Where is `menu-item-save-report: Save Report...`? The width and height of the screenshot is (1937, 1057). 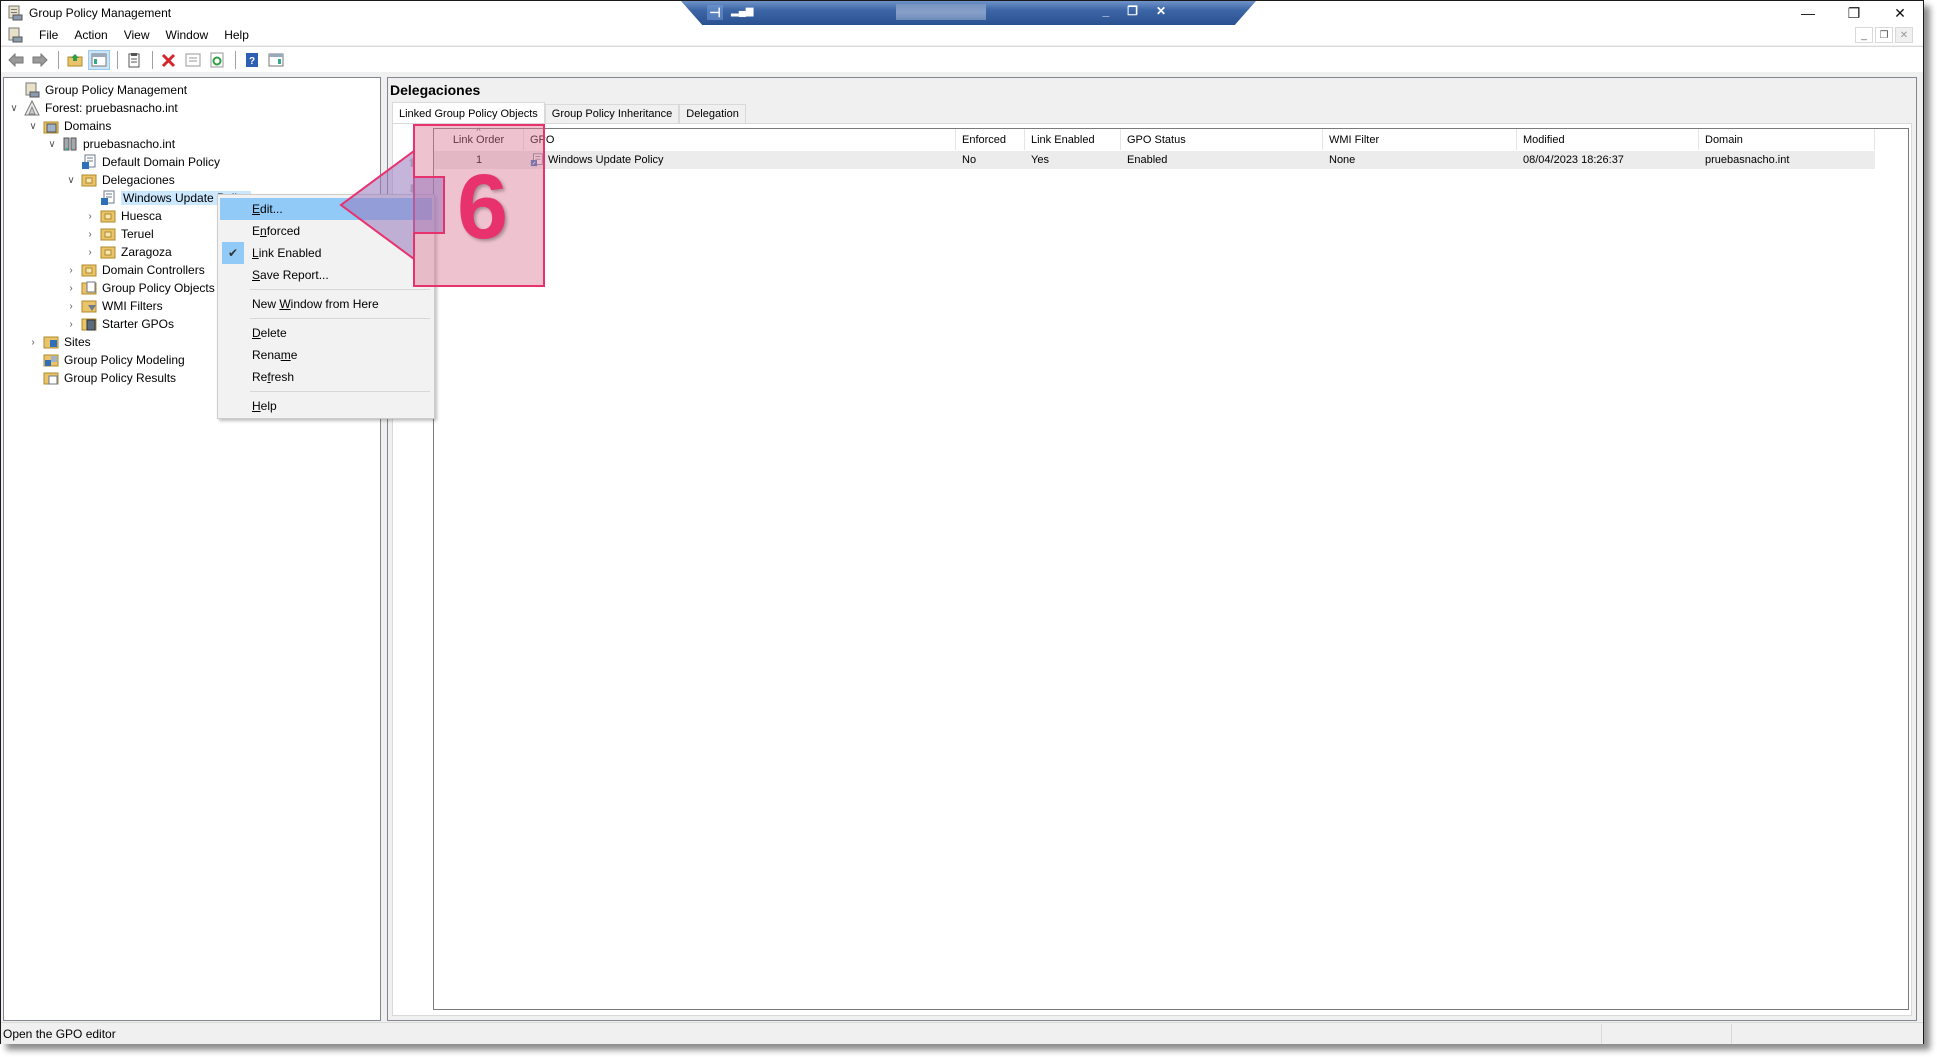 menu-item-save-report: Save Report... is located at coordinates (326, 275).